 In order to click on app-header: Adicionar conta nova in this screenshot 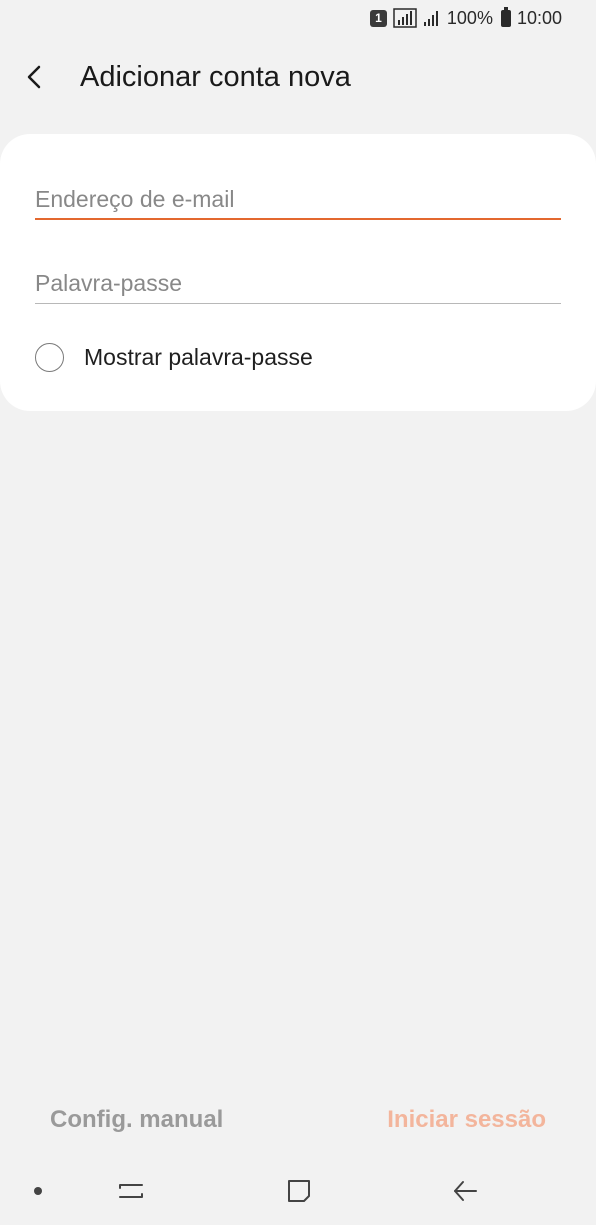, I will do `click(298, 77)`.